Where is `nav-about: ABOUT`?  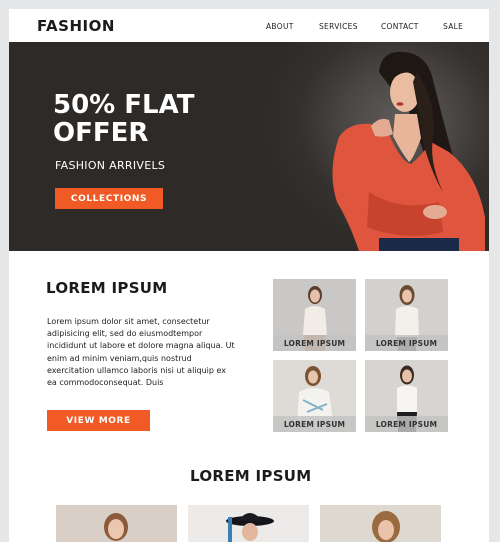 nav-about: ABOUT is located at coordinates (280, 26).